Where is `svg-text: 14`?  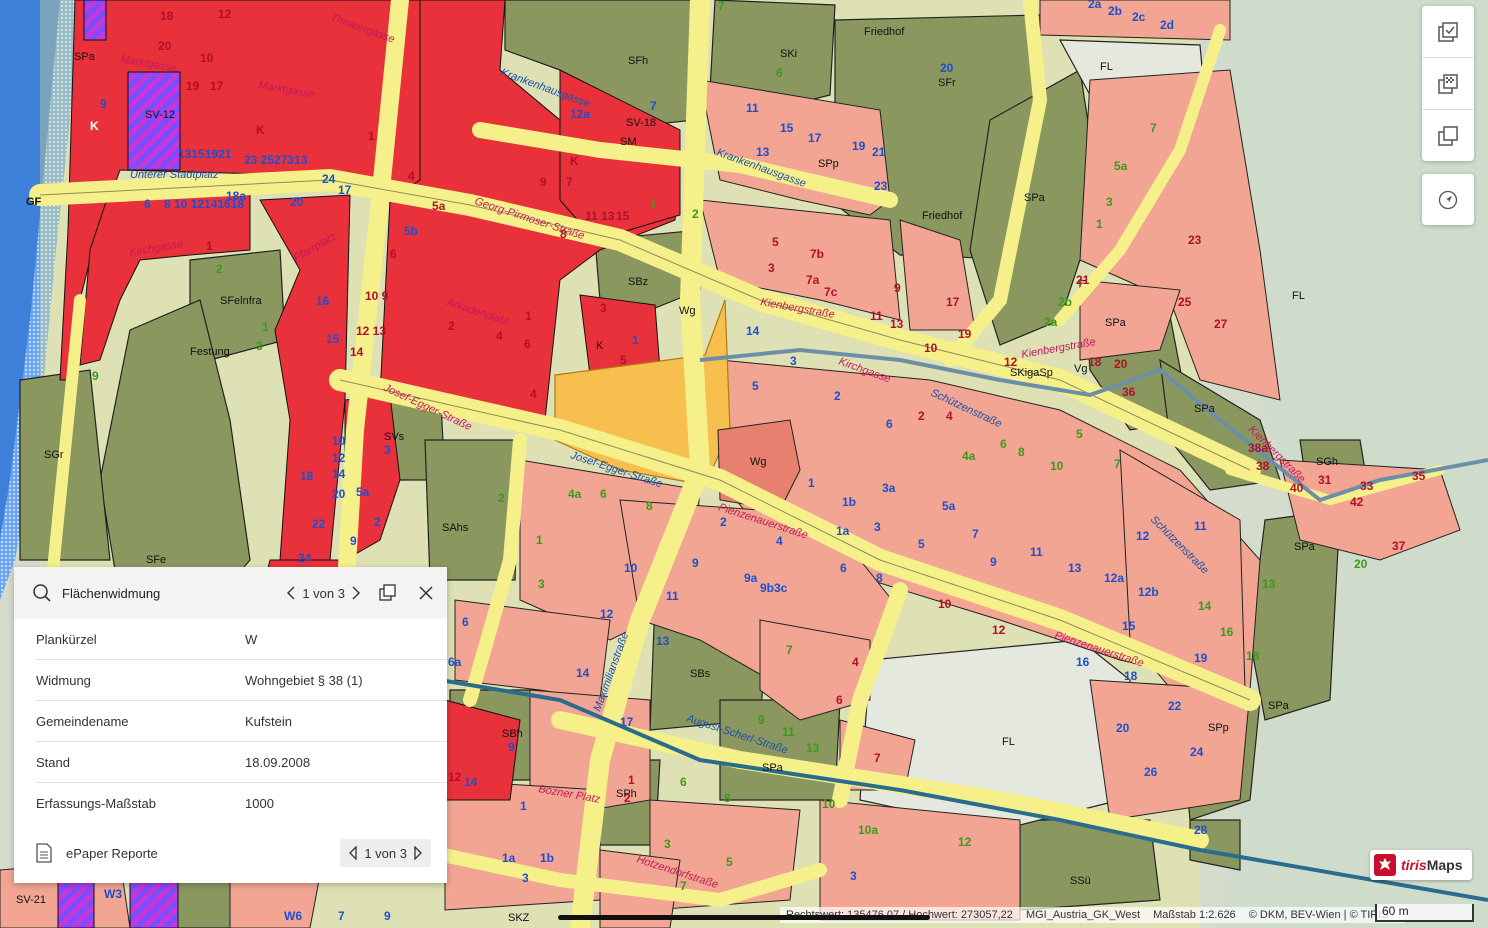
svg-text: 14 is located at coordinates (339, 474).